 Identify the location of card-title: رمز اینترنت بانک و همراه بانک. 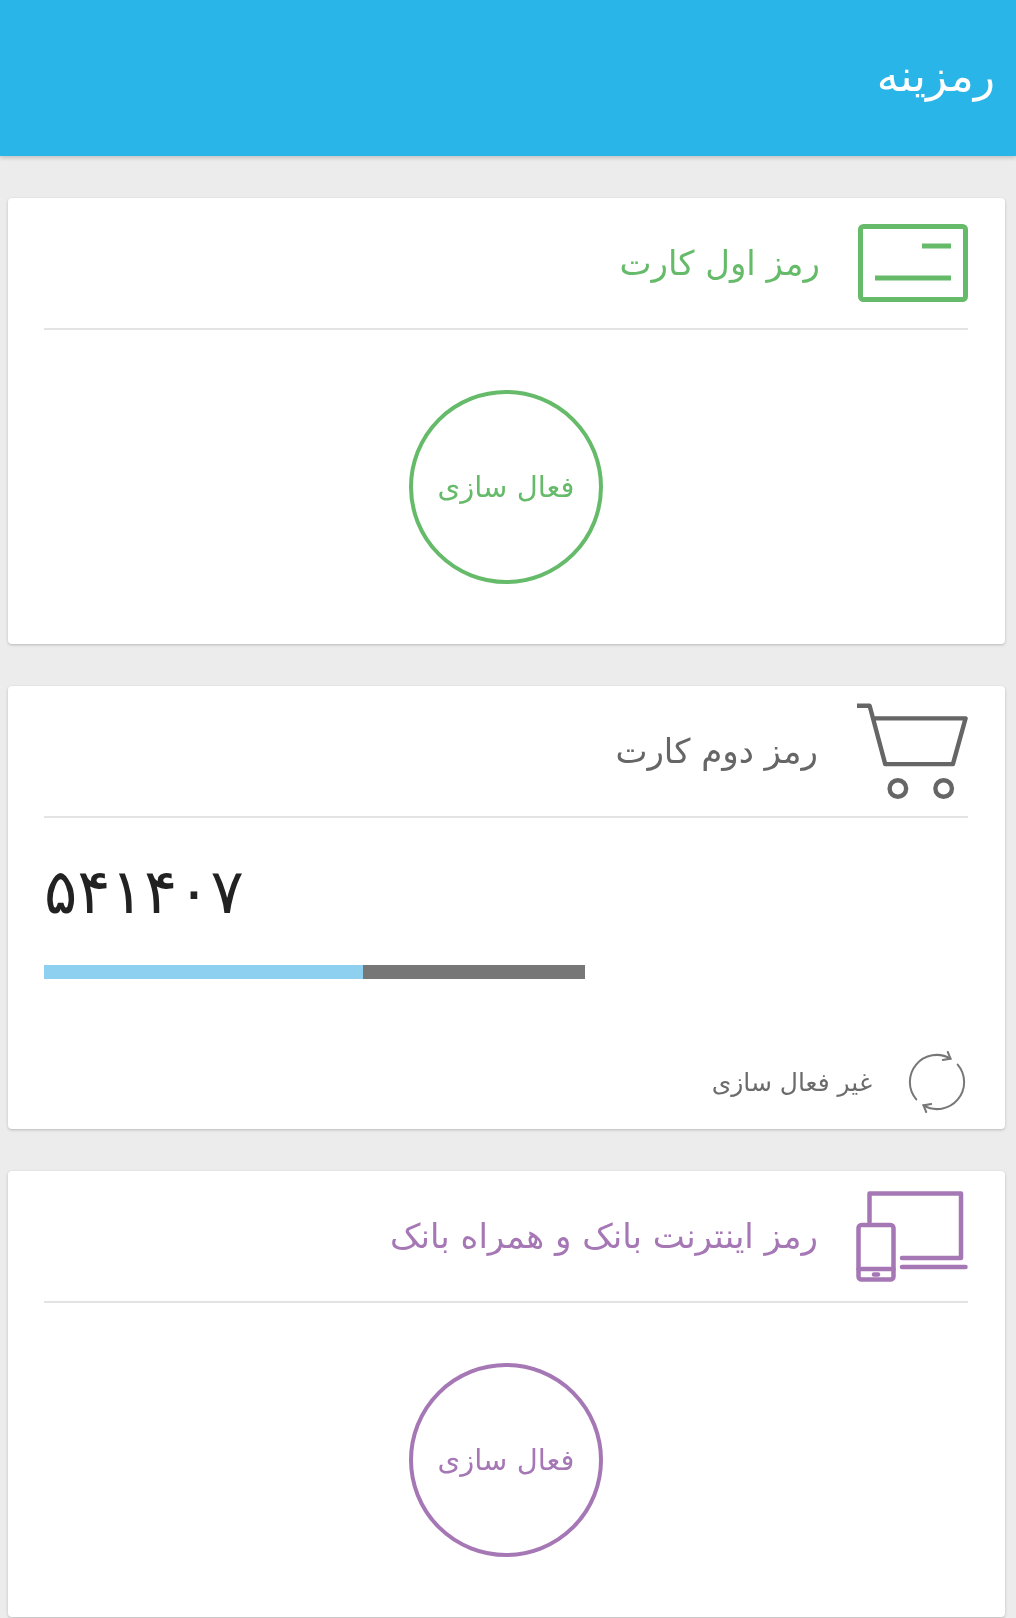
(604, 1236).